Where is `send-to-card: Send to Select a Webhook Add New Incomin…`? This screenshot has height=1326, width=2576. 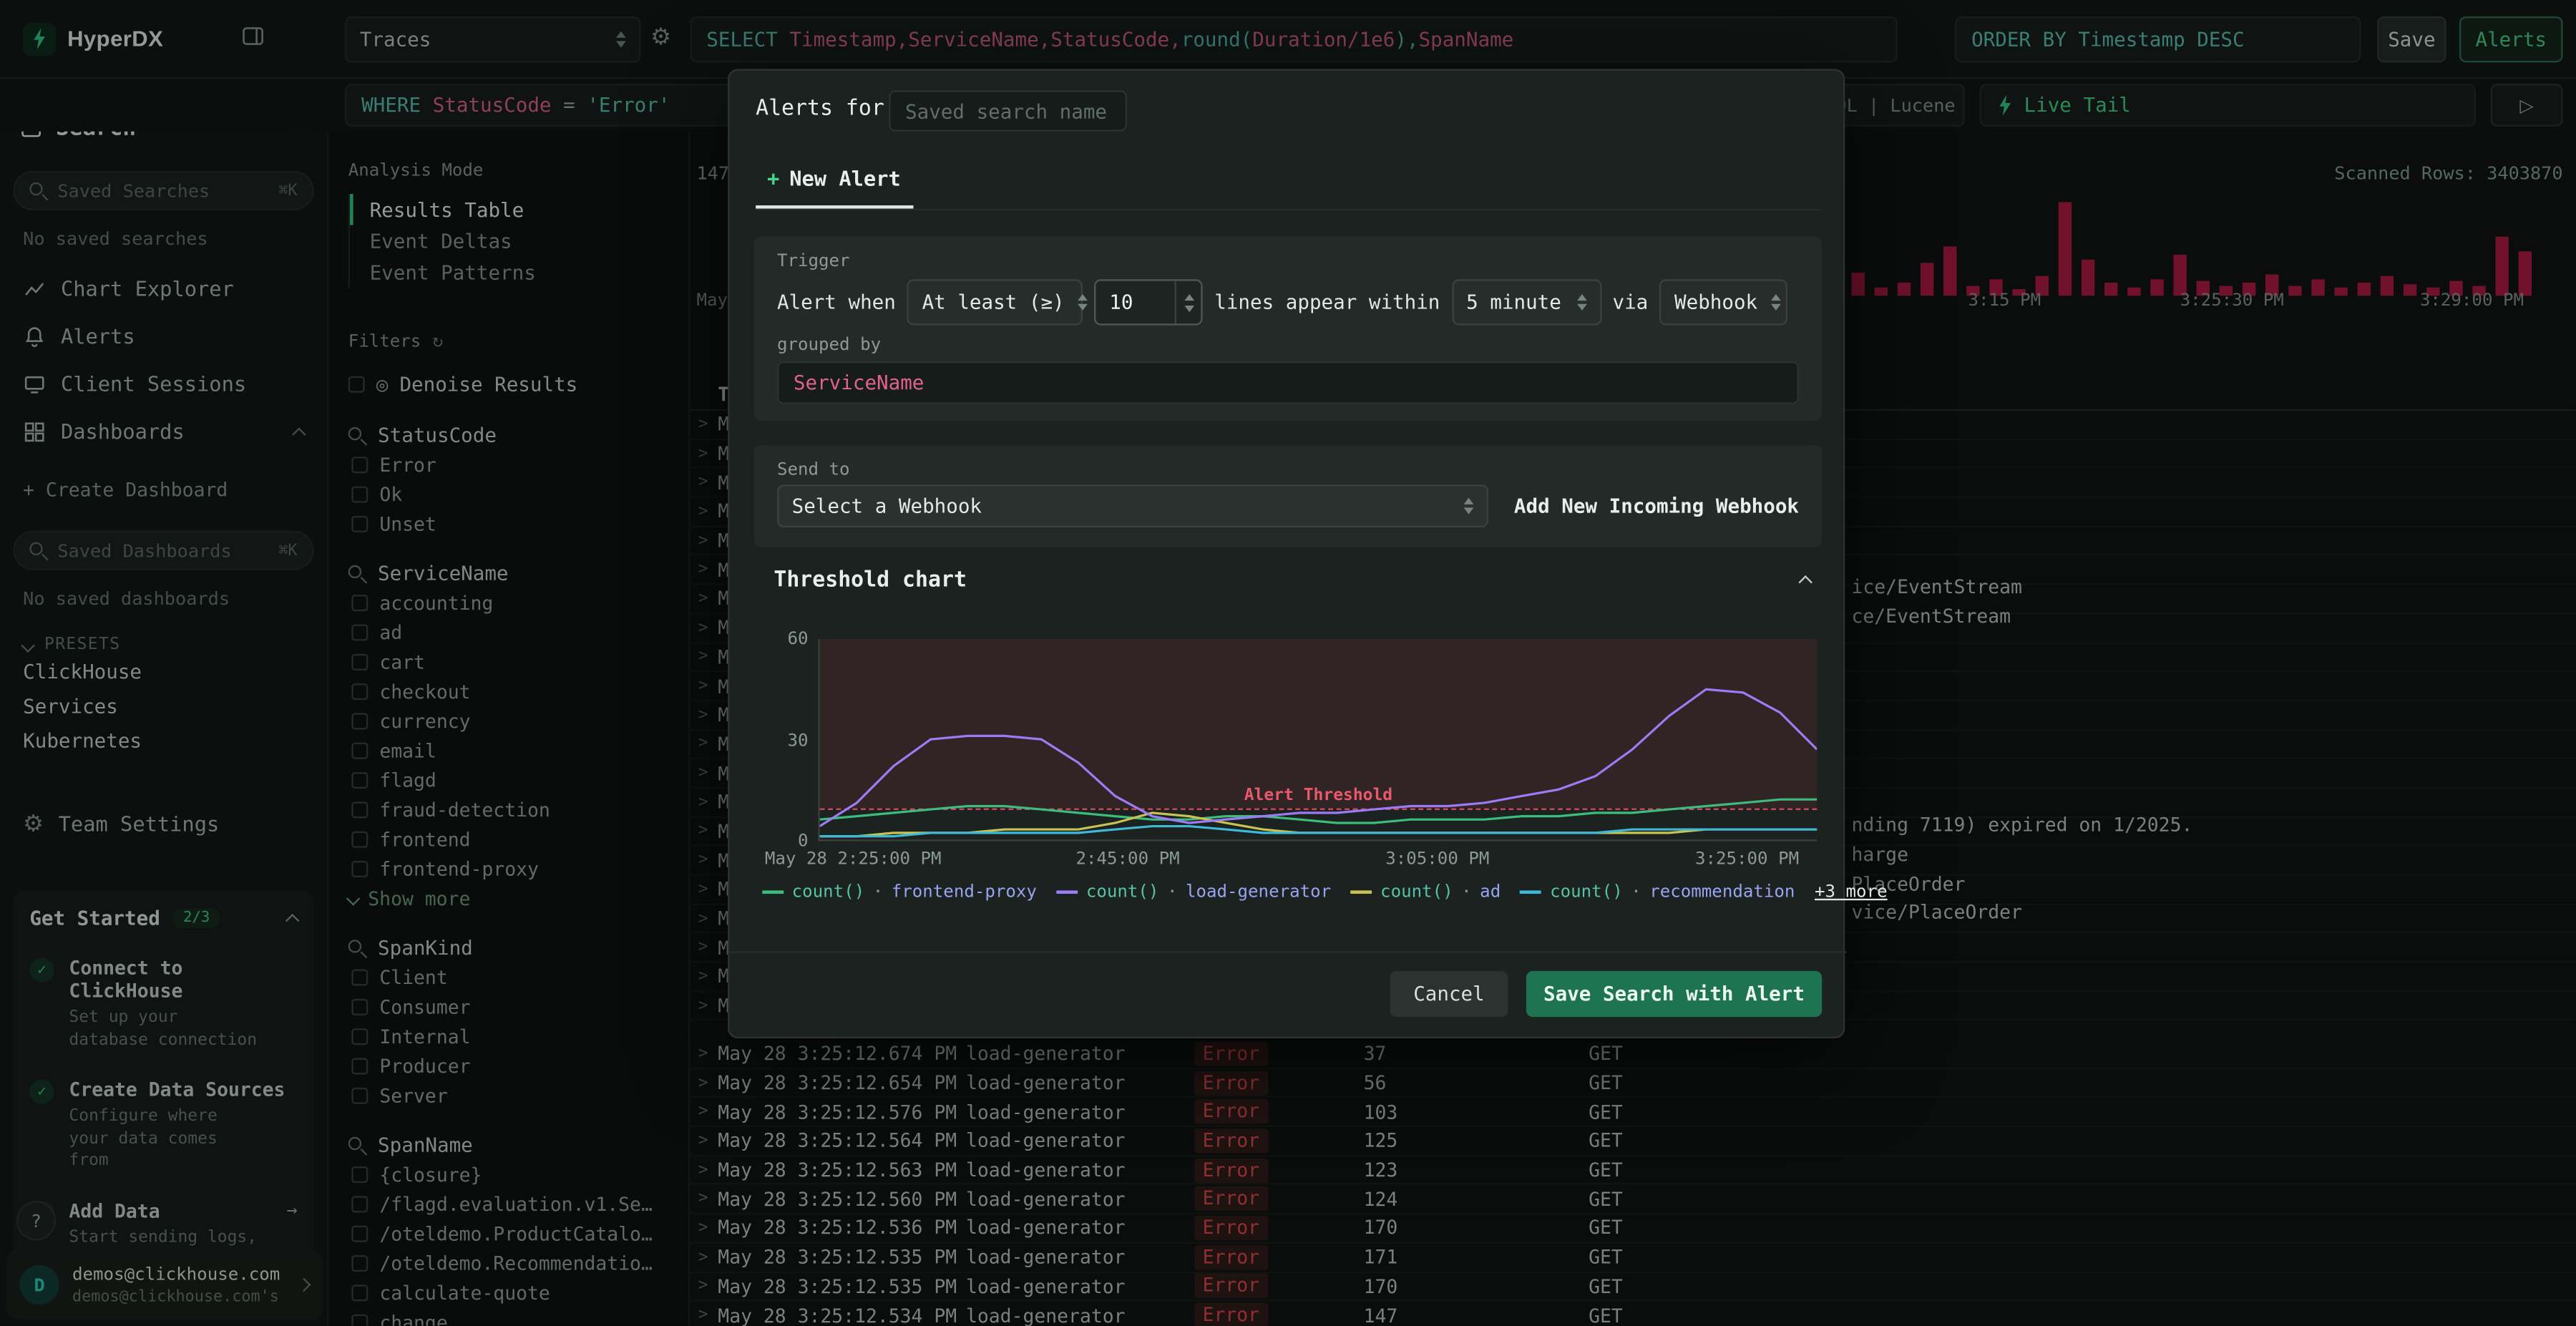
send-to-card: Send to Select a Webhook Add New Incomin… is located at coordinates (1288, 496).